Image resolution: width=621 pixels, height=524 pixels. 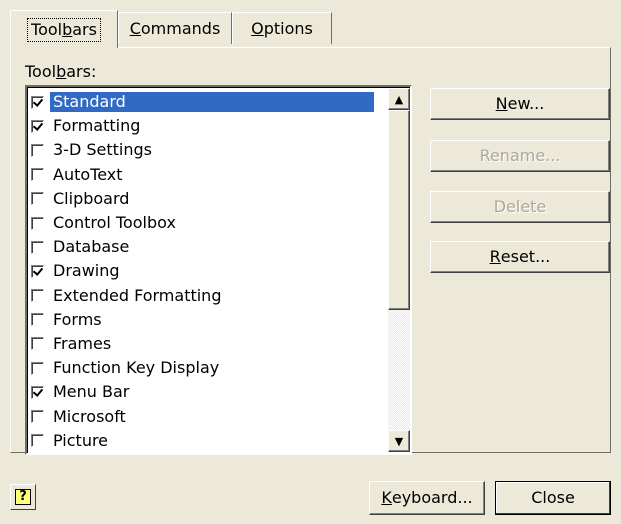 What do you see at coordinates (47, 29) in the screenshot?
I see `tab-toolbars-label: Tool` at bounding box center [47, 29].